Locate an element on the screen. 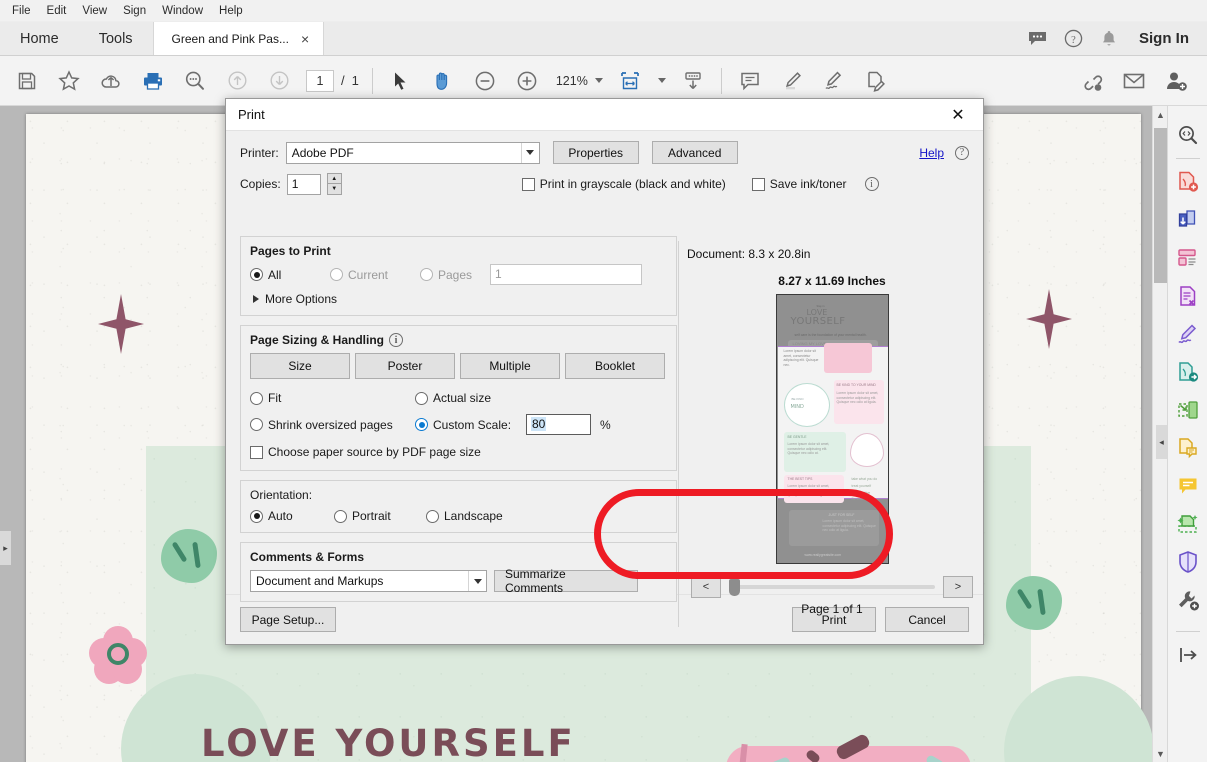 Image resolution: width=1207 pixels, height=762 pixels. tab-tools: Tools is located at coordinates (115, 38).